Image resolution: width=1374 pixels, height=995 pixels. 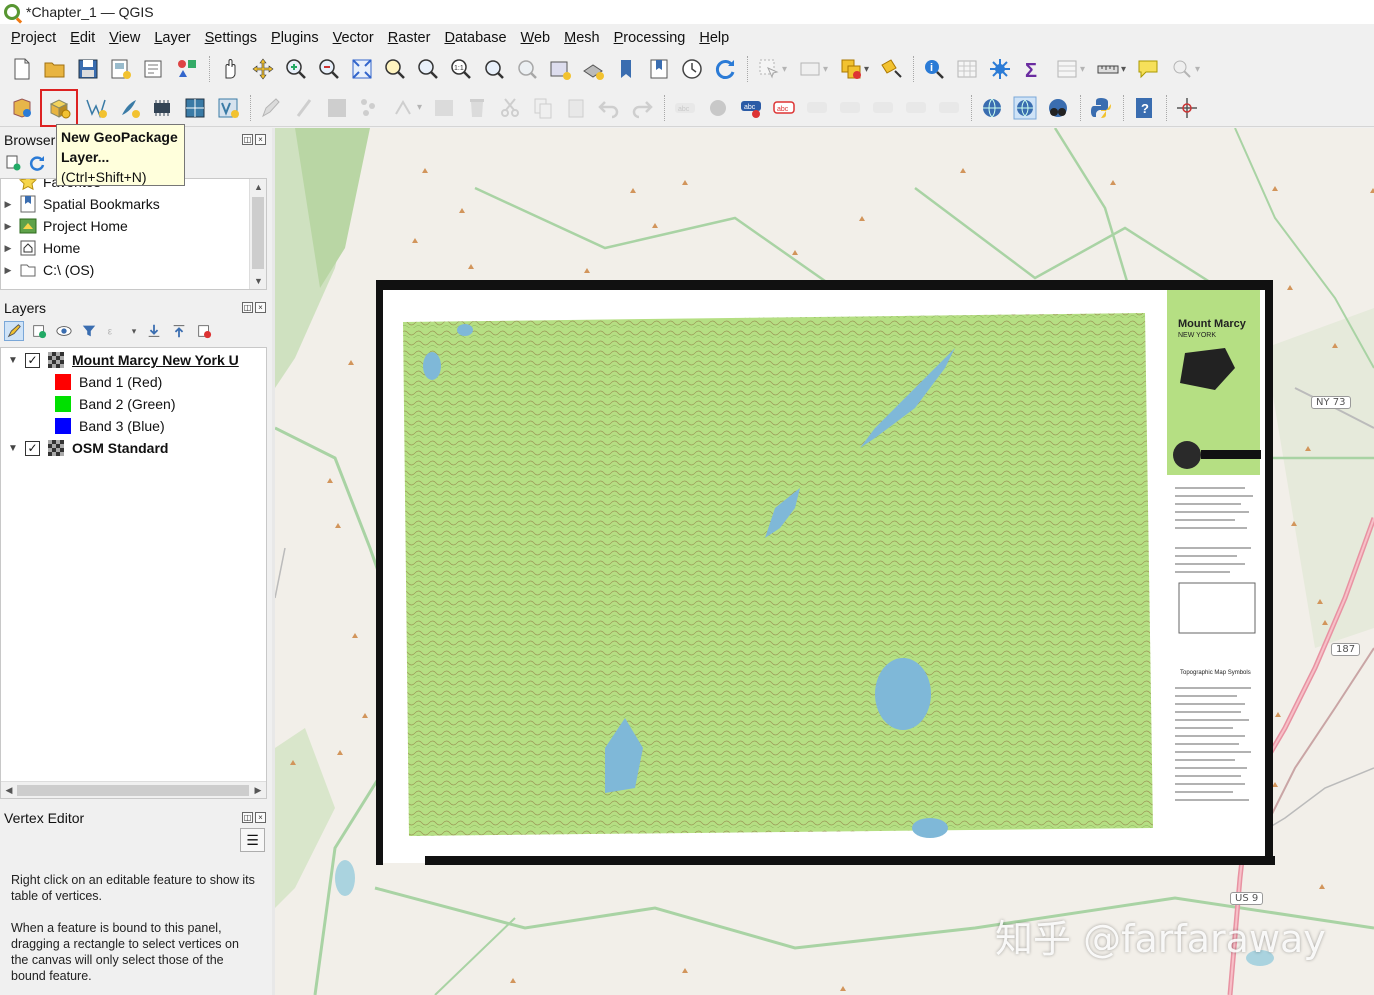 I want to click on measure-line-icon, so click(x=1111, y=69).